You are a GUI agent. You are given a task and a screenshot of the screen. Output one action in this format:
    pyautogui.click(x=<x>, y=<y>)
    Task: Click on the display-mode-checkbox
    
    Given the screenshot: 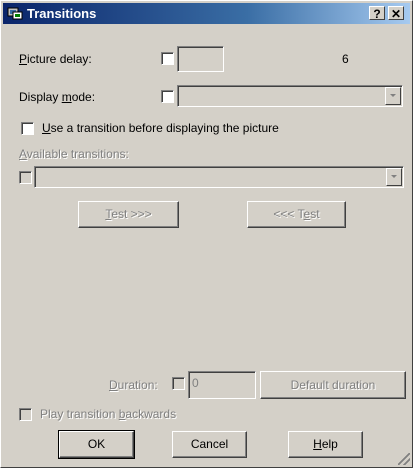 What is the action you would take?
    pyautogui.click(x=167, y=96)
    